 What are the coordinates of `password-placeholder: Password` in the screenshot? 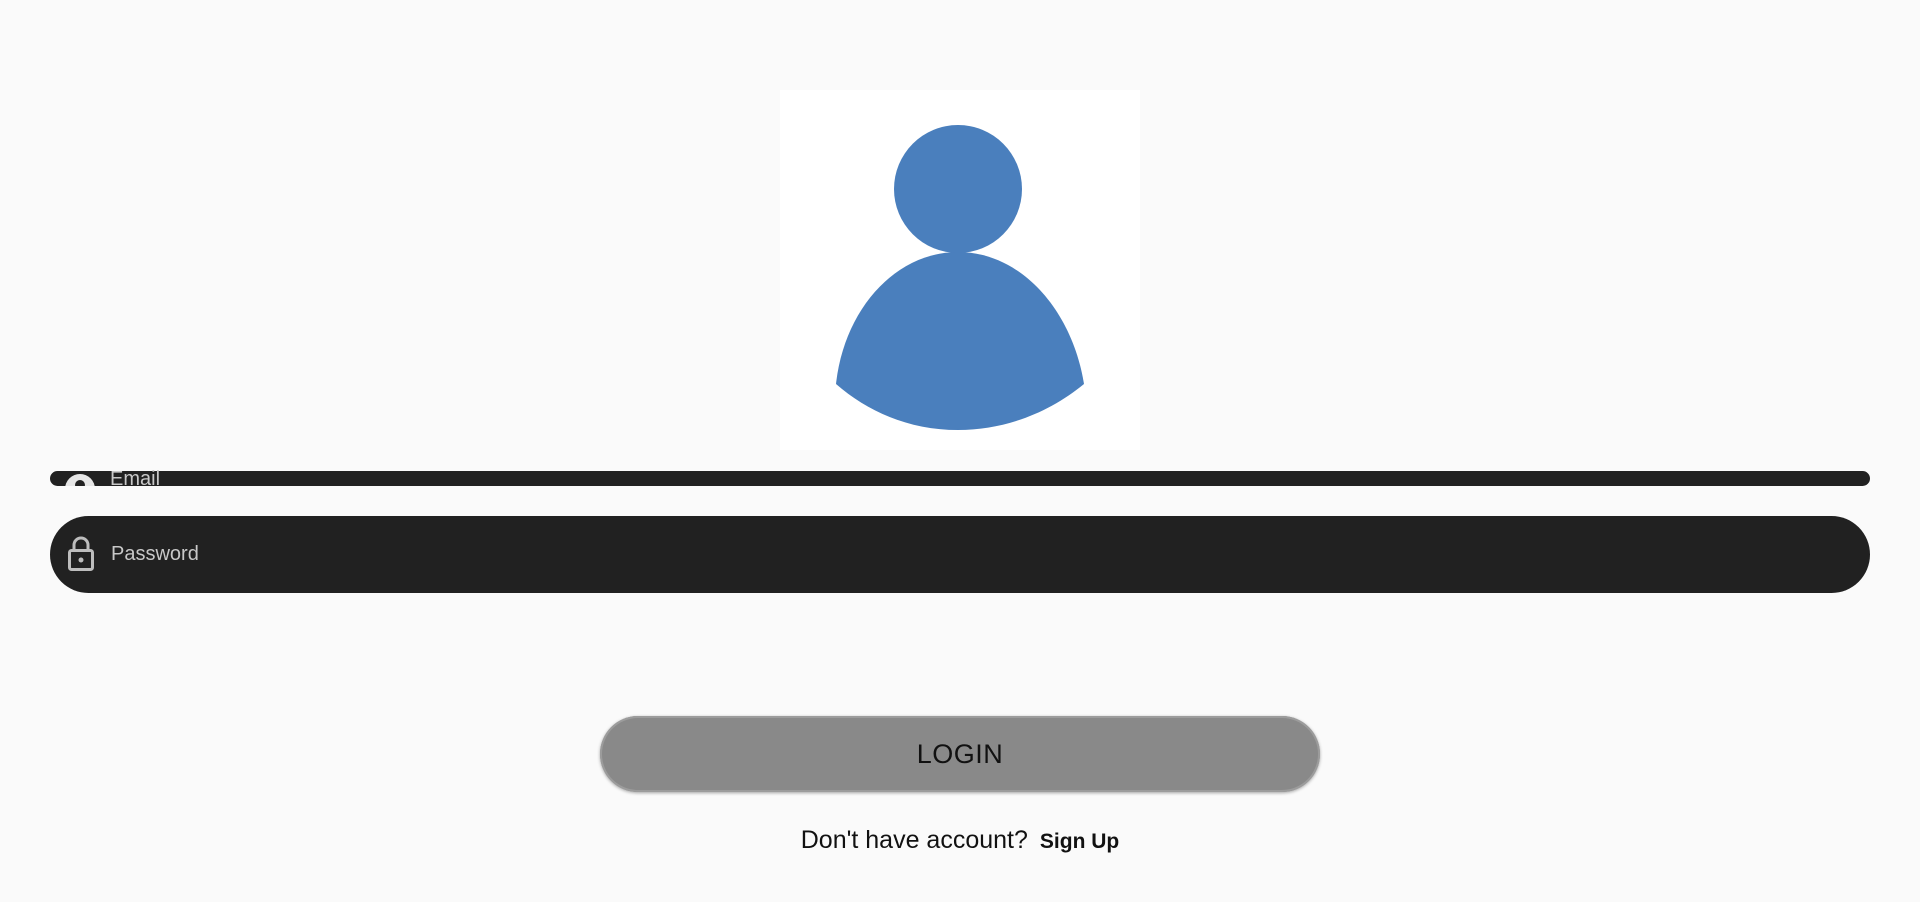 It's located at (155, 554).